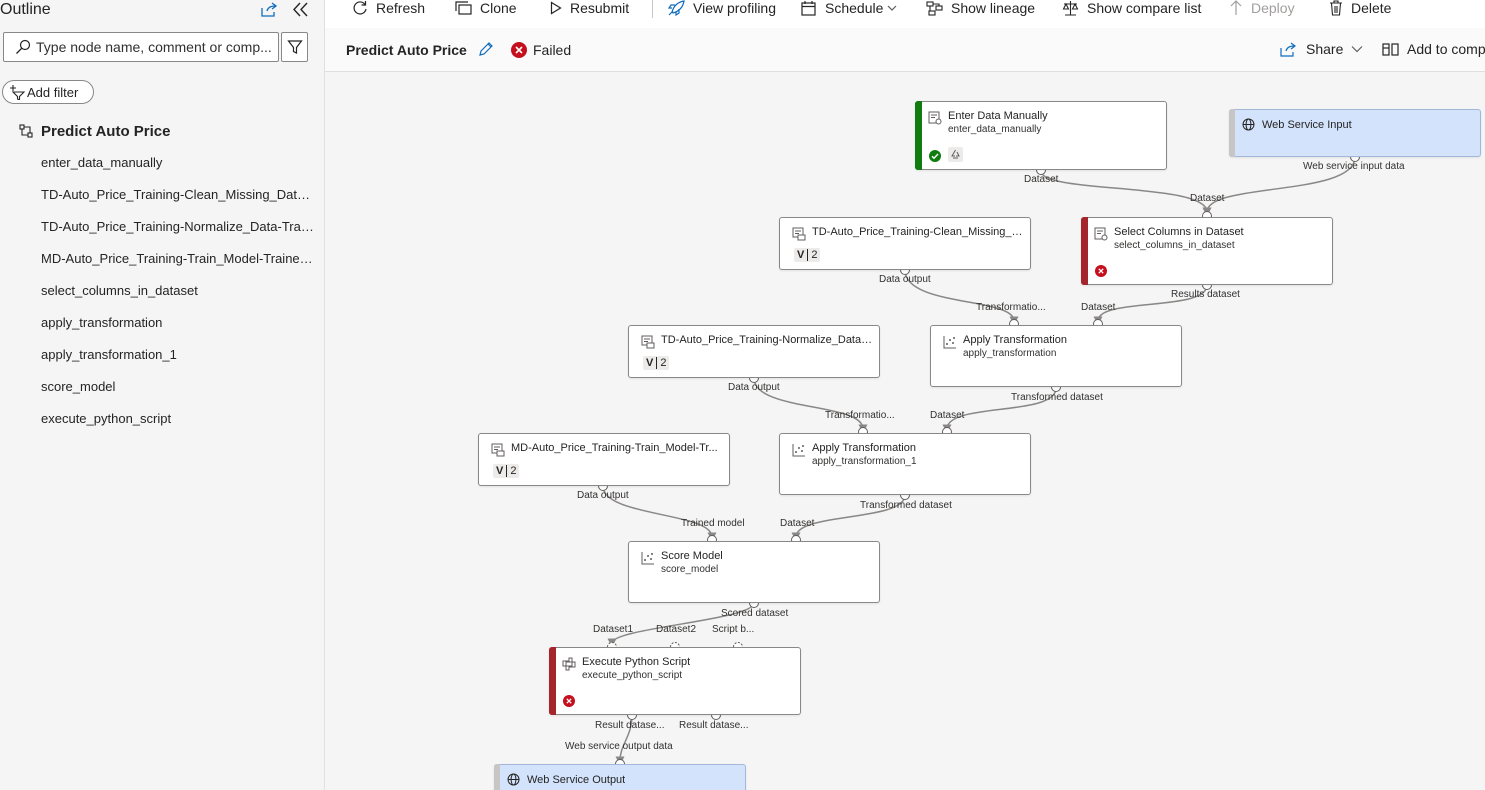  Describe the element at coordinates (179, 298) in the screenshot. I see `outline-item: select_columns_in_dataset` at that location.